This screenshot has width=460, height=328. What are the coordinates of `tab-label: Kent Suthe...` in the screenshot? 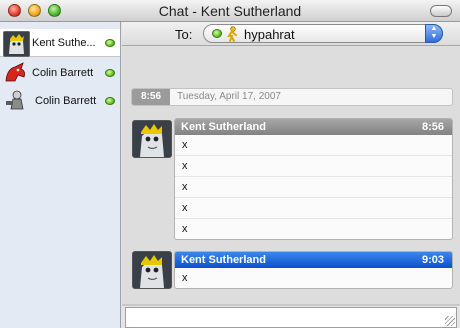 It's located at (64, 43).